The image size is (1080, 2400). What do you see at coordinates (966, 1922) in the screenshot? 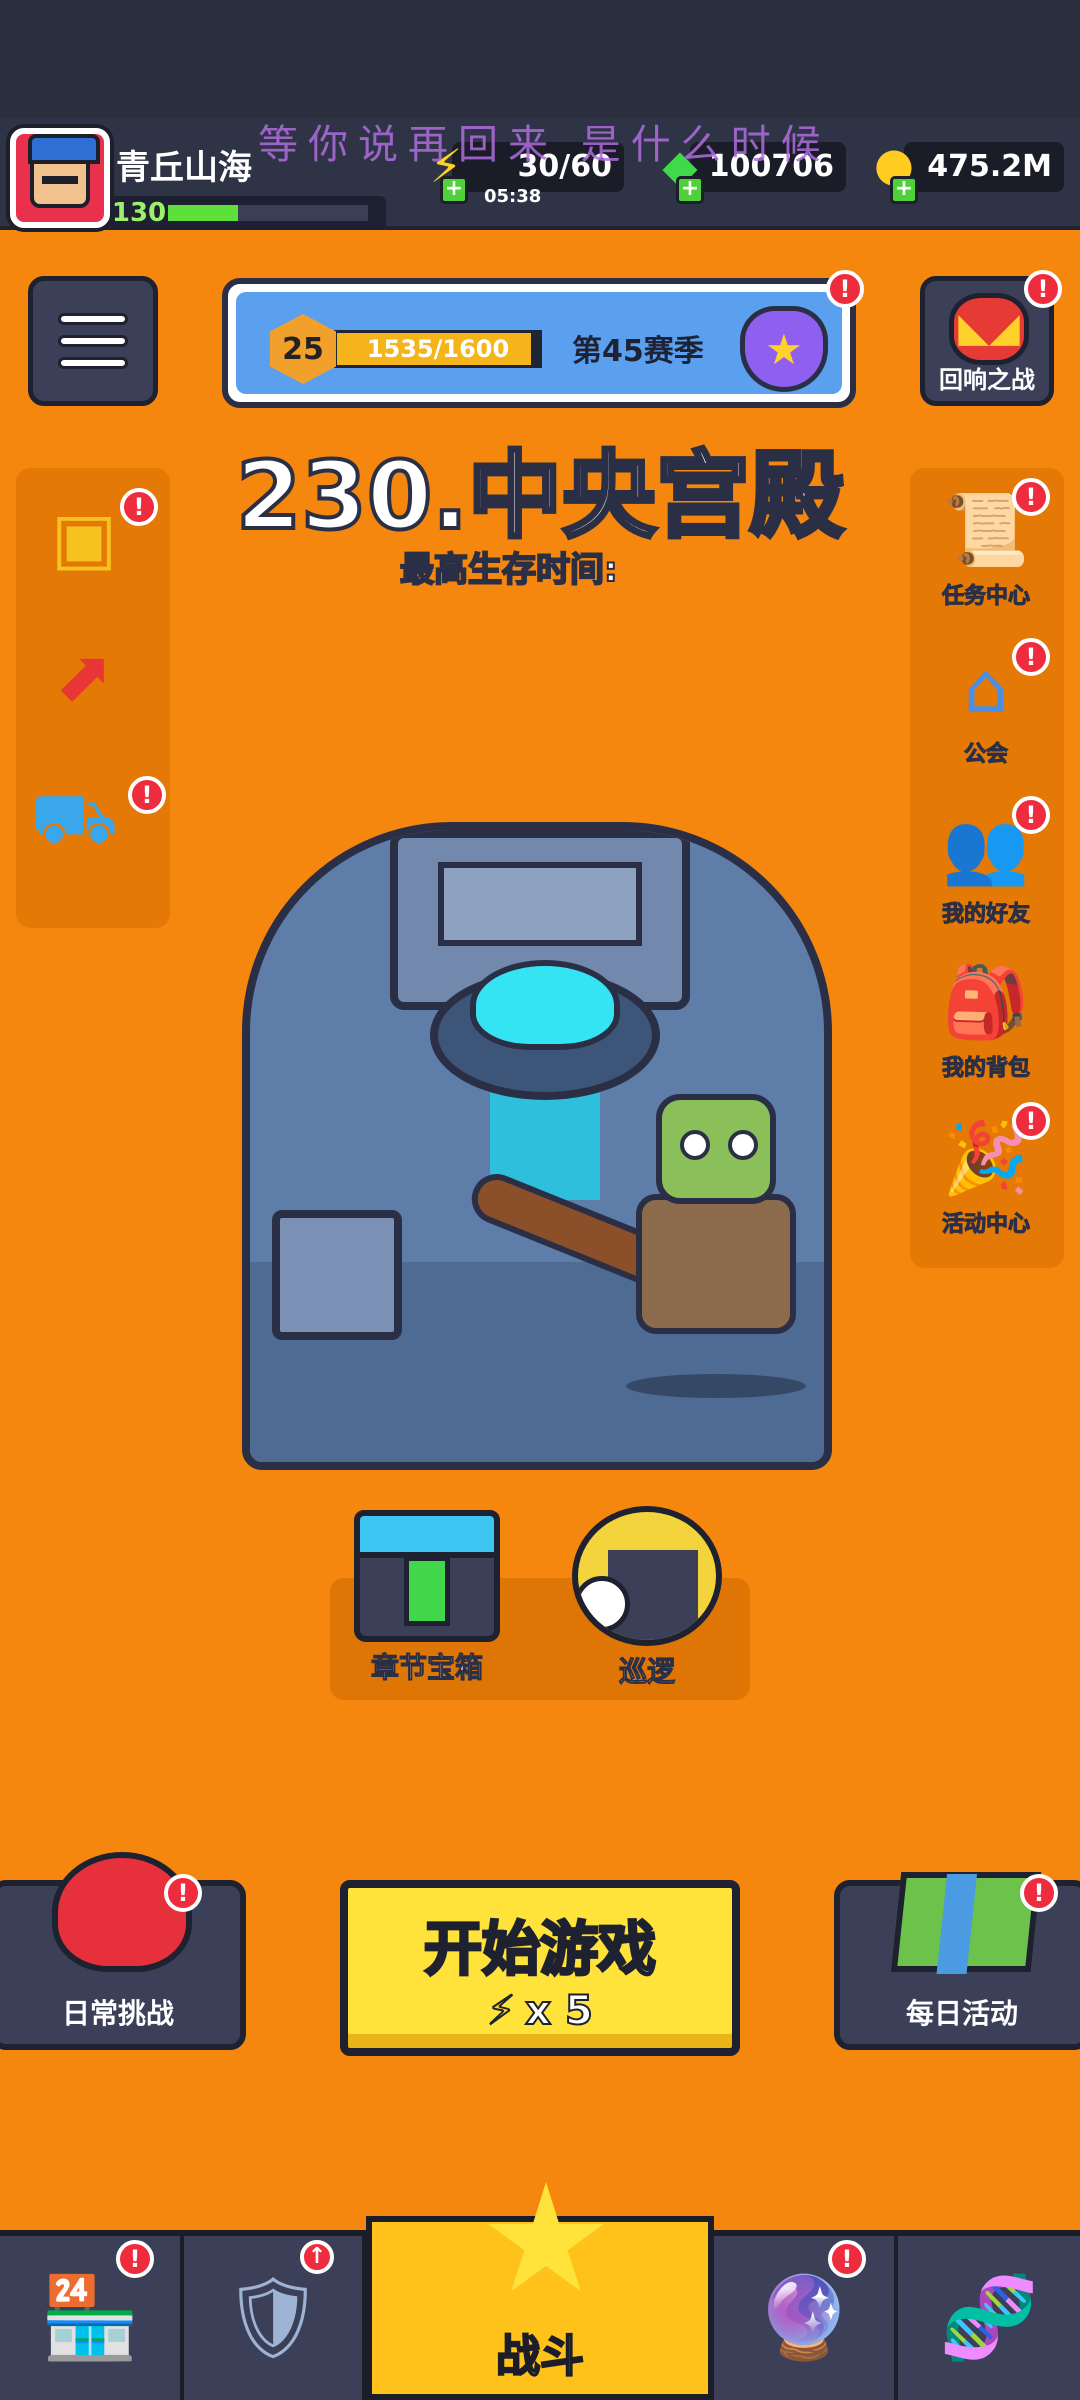
I see `treasure-map-icon` at bounding box center [966, 1922].